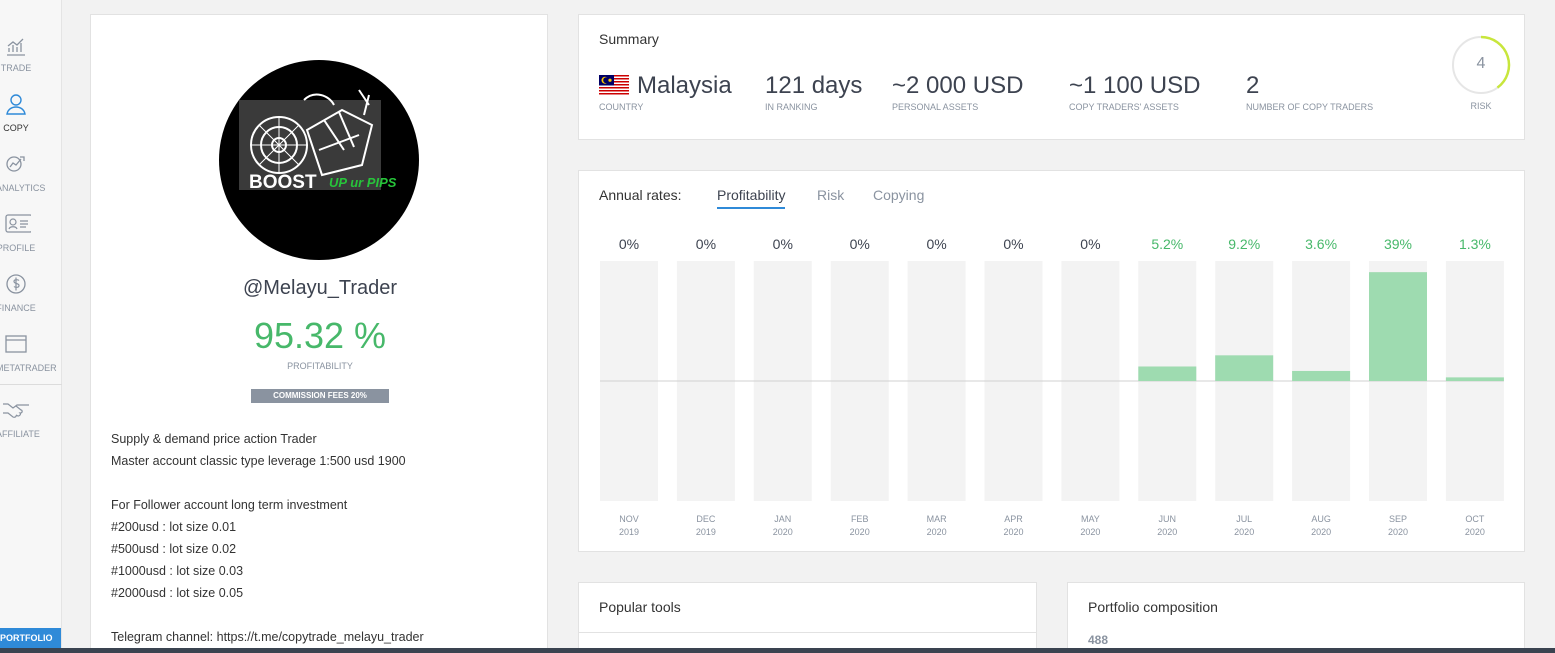  What do you see at coordinates (363, 182) in the screenshot?
I see `svg-text: UP ur PIPS` at bounding box center [363, 182].